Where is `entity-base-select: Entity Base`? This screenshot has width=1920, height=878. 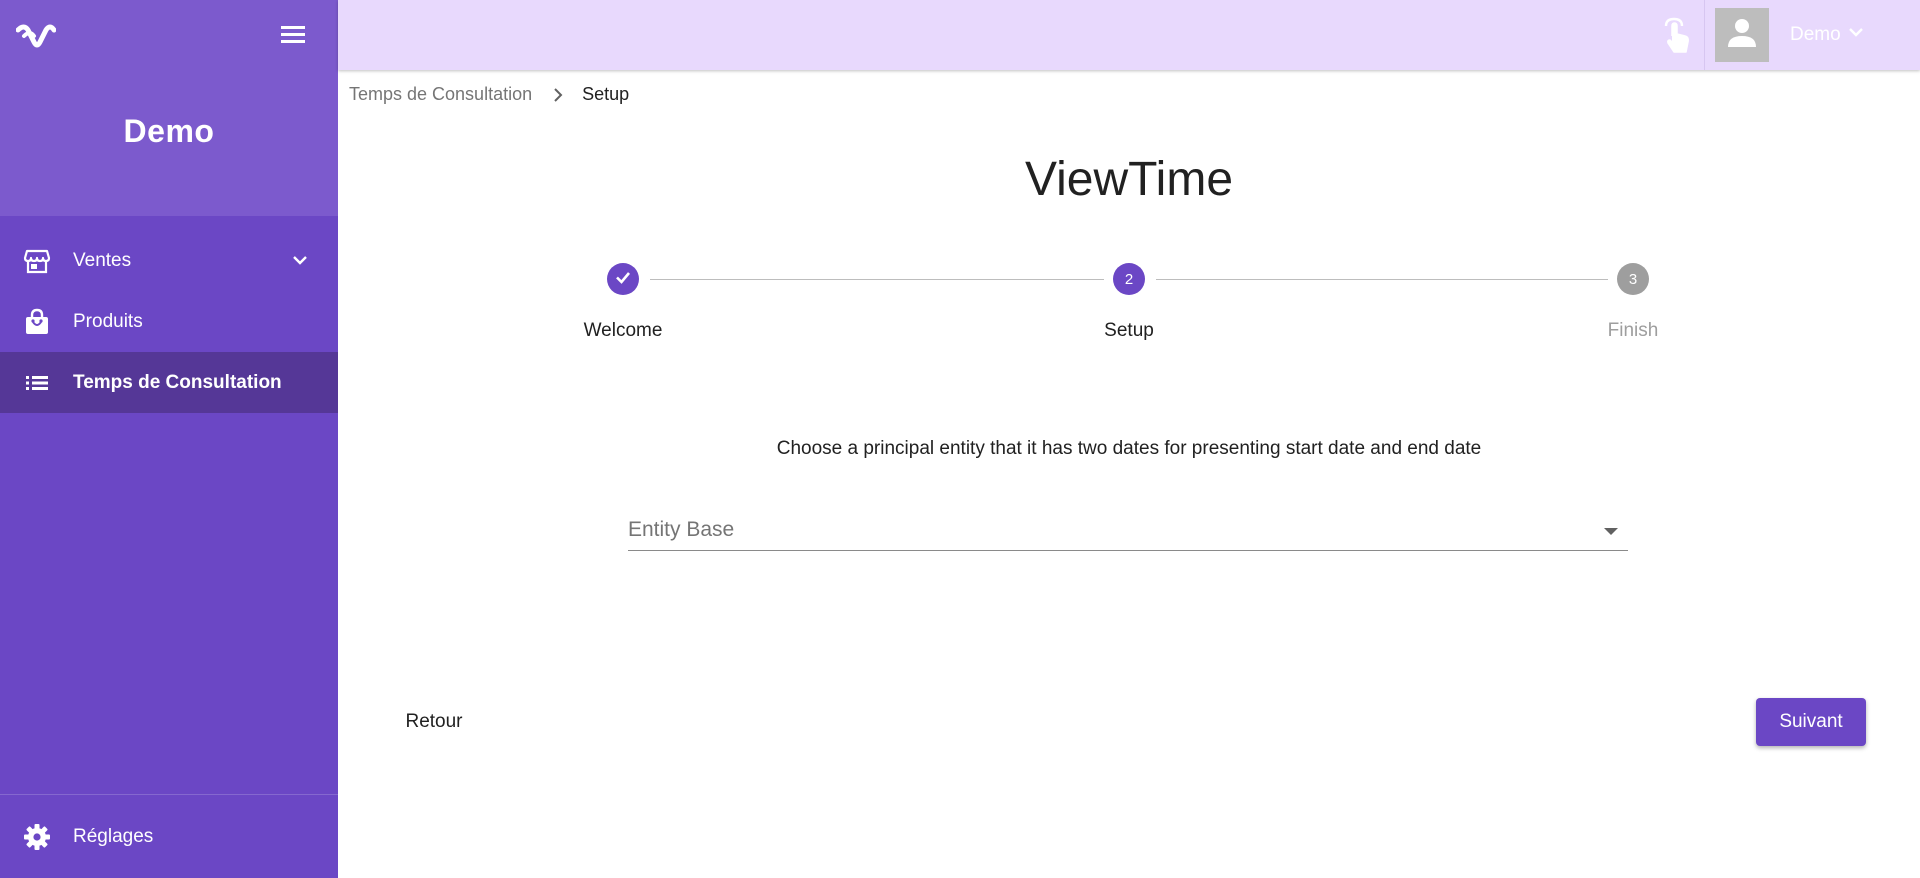 entity-base-select: Entity Base is located at coordinates (1128, 529).